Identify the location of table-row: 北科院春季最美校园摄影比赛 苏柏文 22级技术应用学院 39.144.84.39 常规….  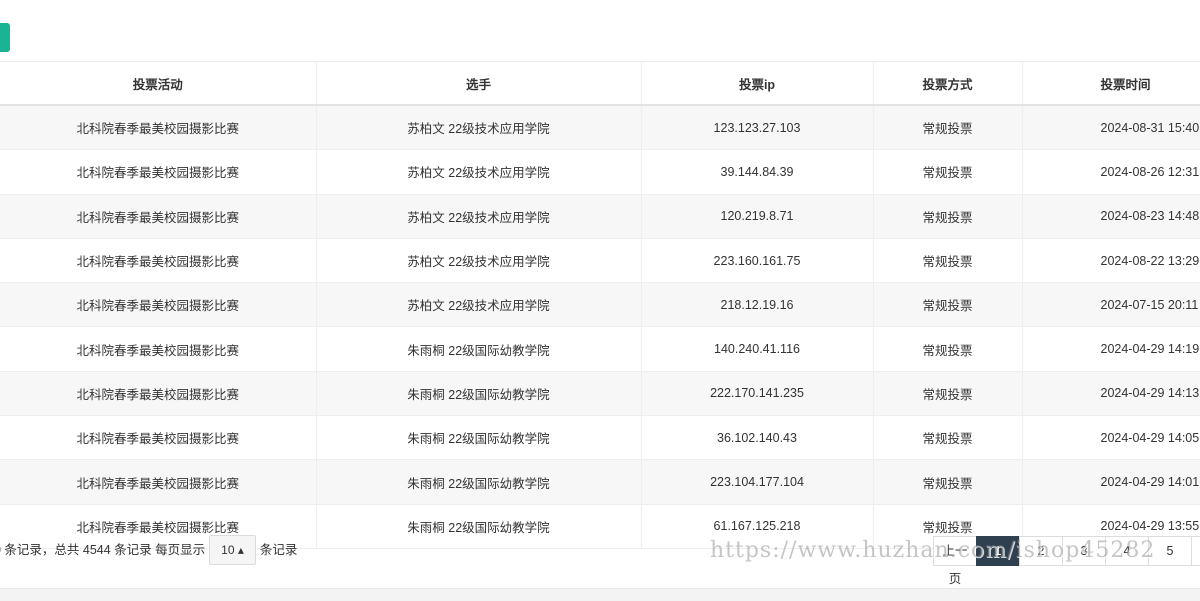
(600, 172).